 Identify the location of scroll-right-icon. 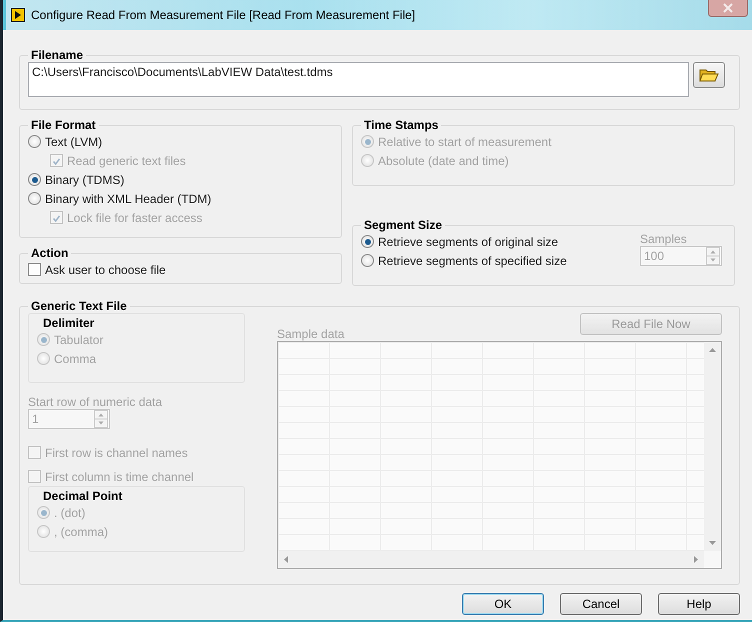
(696, 559).